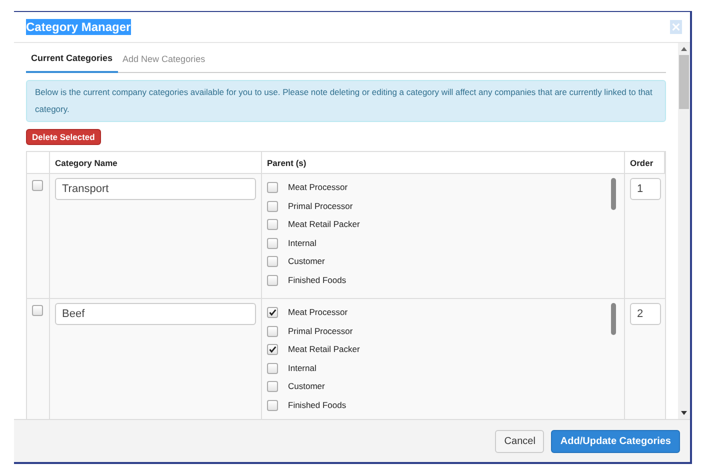 This screenshot has height=474, width=712. Describe the element at coordinates (615, 441) in the screenshot. I see `add-update-categories-button: Add/Update Categories` at that location.